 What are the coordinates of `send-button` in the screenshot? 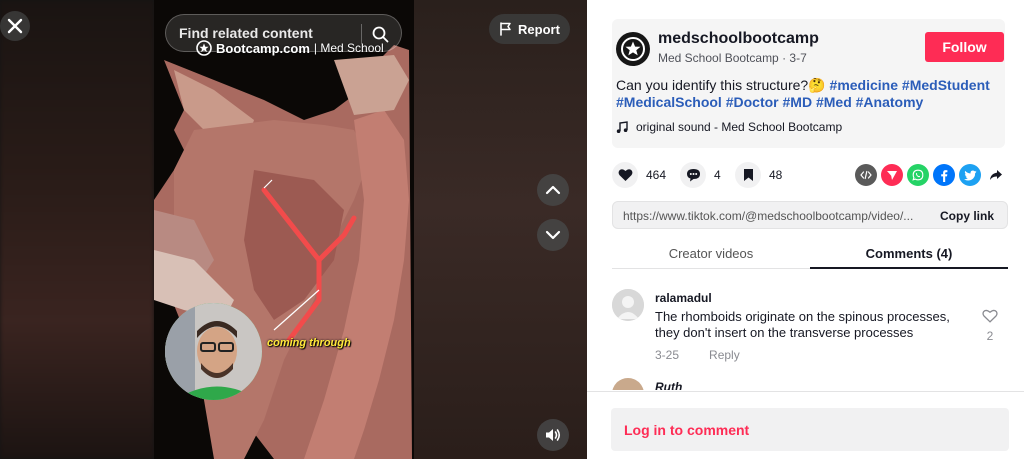 It's located at (892, 175).